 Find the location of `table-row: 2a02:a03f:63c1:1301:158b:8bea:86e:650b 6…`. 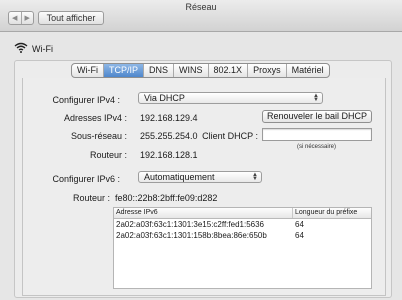

table-row: 2a02:a03f:63c1:1301:158b:8bea:86e:650b 6… is located at coordinates (242, 236).